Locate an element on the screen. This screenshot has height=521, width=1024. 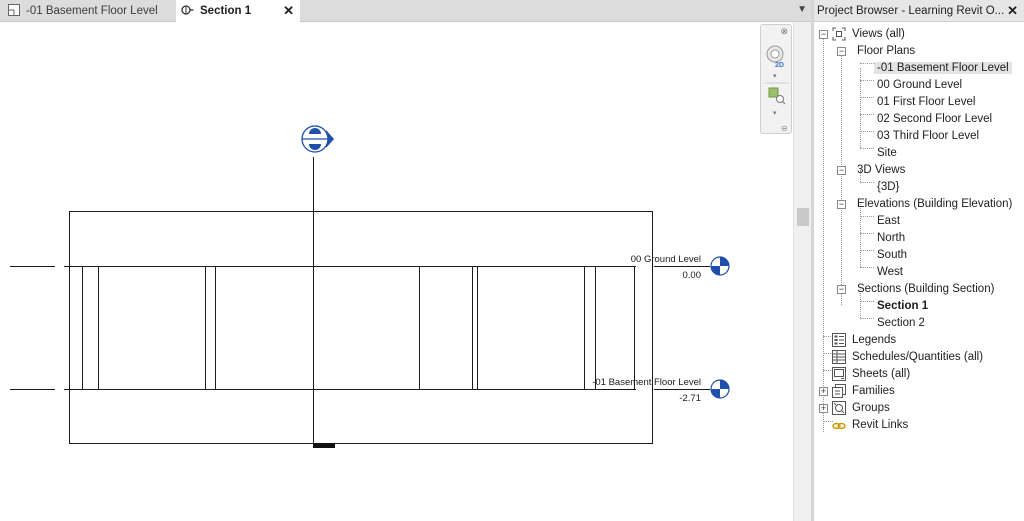
tree-elevations: Elevations (Building Elevation) is located at coordinates (934, 203).